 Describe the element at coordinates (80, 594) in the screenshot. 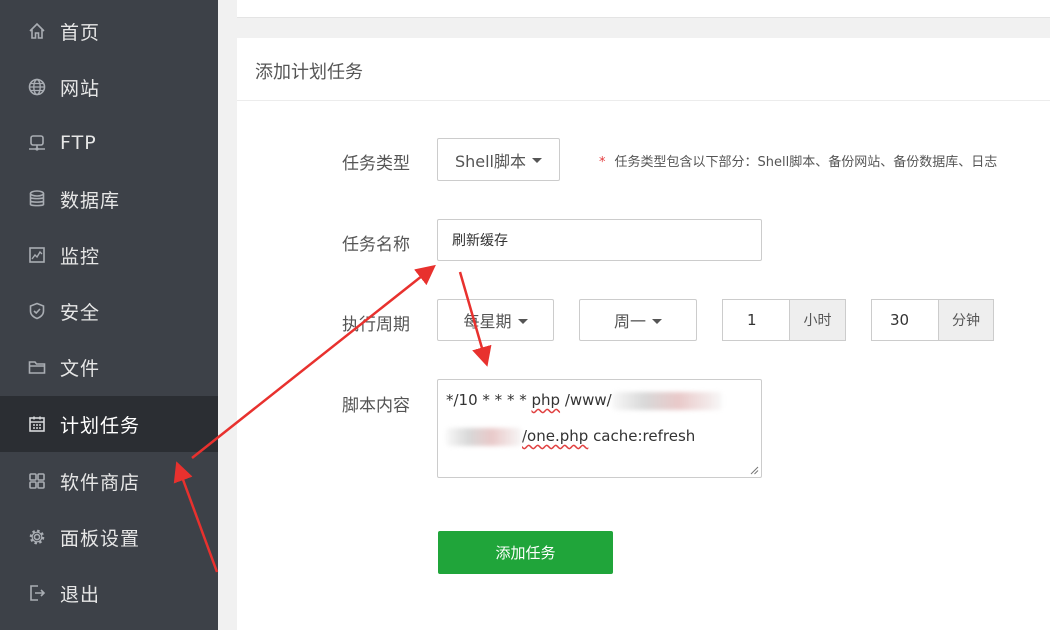

I see `sidebar-item-label: 退出` at that location.